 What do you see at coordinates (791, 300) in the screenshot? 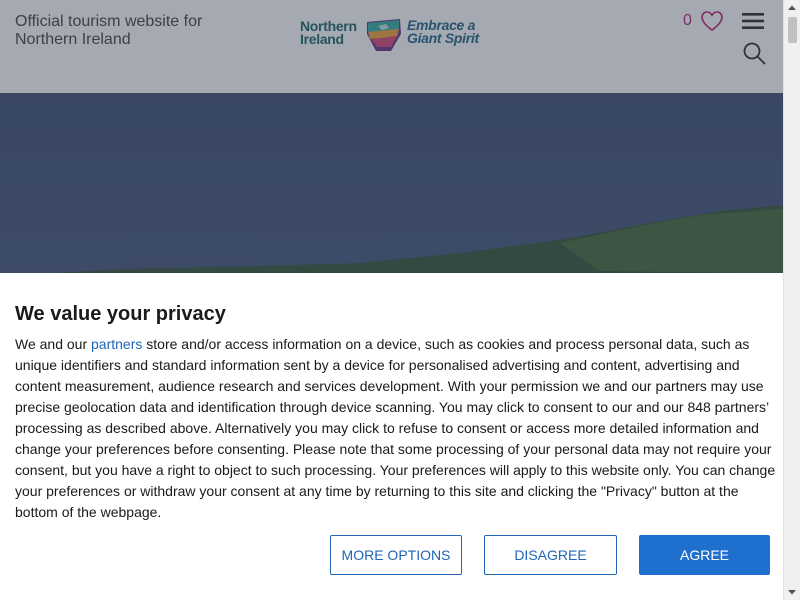
I see `vertical-scrollbar` at bounding box center [791, 300].